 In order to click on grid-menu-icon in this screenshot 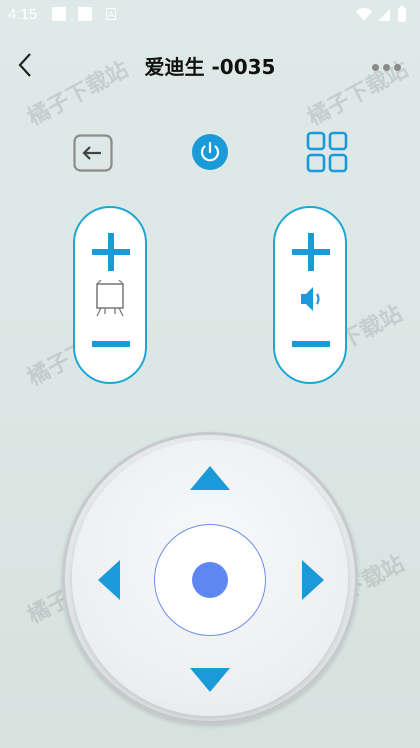, I will do `click(327, 152)`.